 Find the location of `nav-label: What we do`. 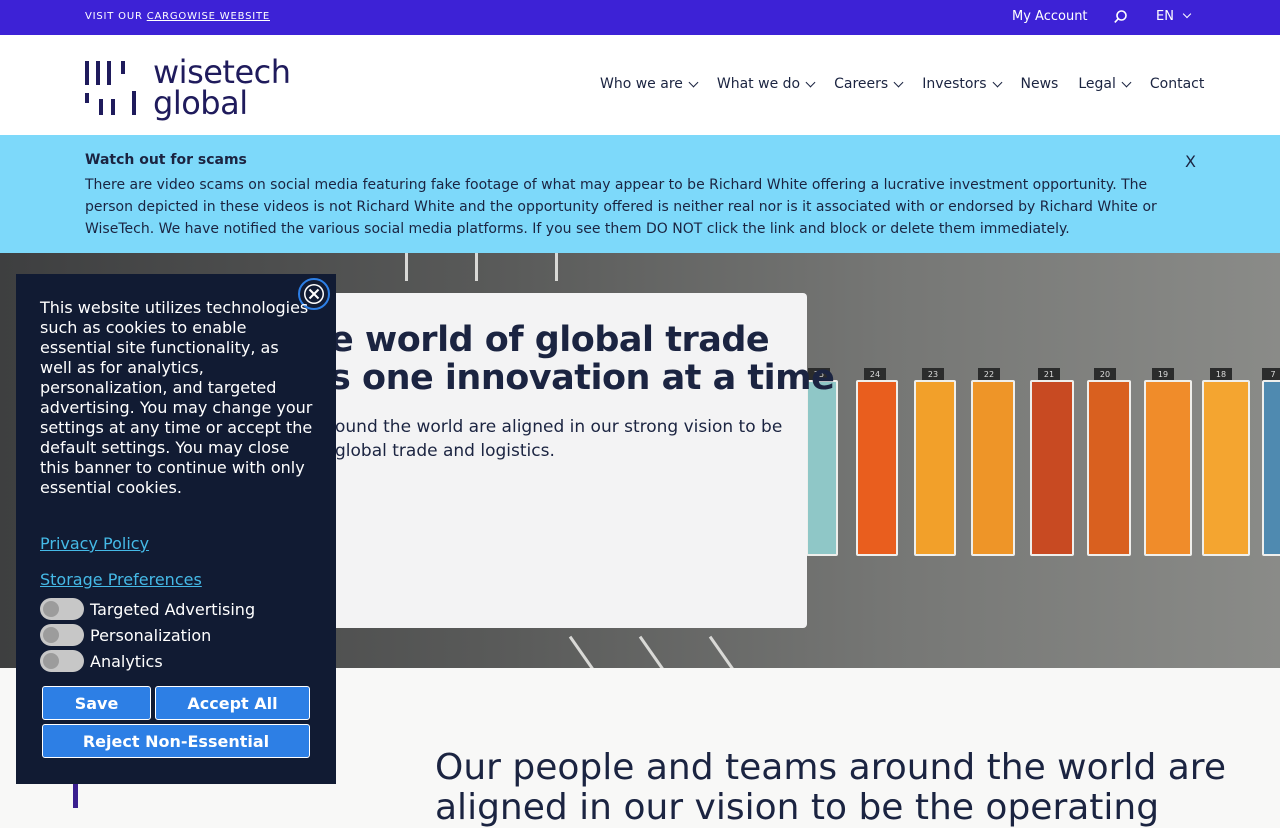

nav-label: What we do is located at coordinates (758, 84).